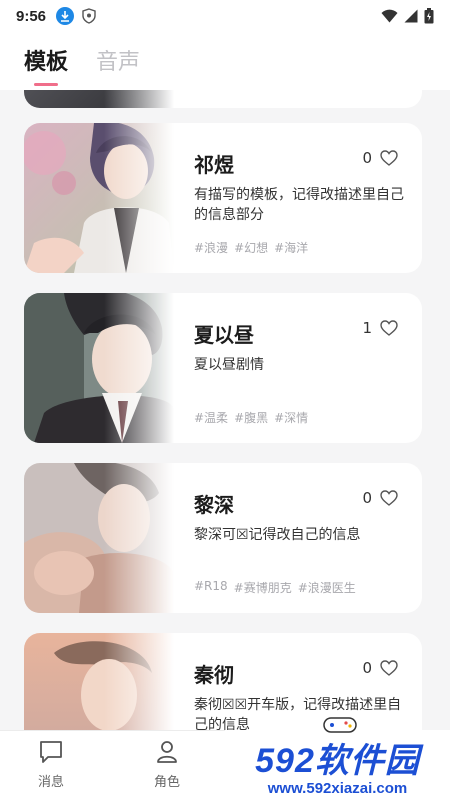 The height and width of the screenshot is (800, 450). What do you see at coordinates (291, 418) in the screenshot?
I see `tag: #深情` at bounding box center [291, 418].